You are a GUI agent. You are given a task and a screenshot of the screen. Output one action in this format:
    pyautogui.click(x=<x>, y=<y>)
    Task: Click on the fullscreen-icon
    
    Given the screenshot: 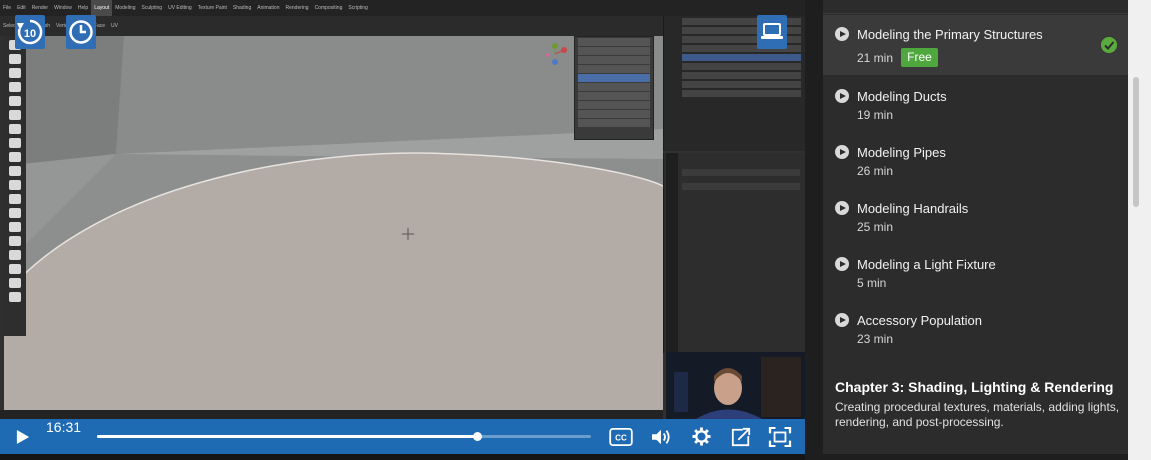 What is the action you would take?
    pyautogui.click(x=780, y=436)
    